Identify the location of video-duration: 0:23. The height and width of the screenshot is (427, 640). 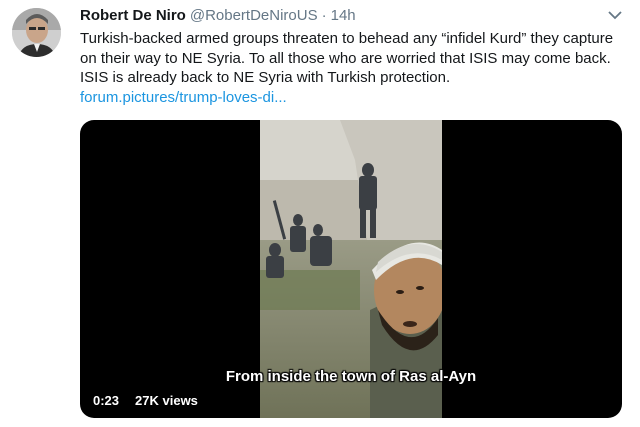
(106, 400).